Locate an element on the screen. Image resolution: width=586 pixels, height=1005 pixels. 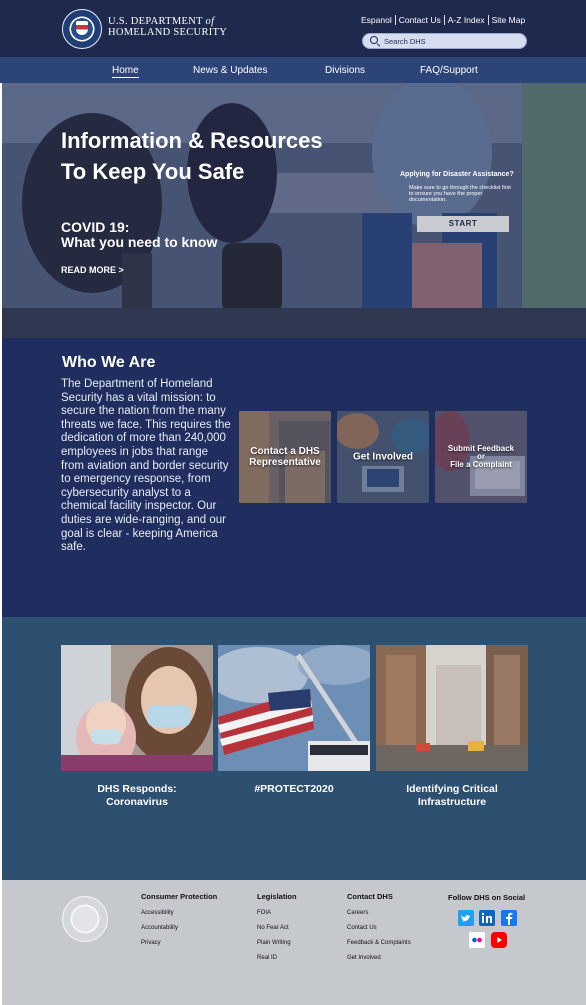
story-protect2020-label: #PROTECT2020 is located at coordinates (294, 789).